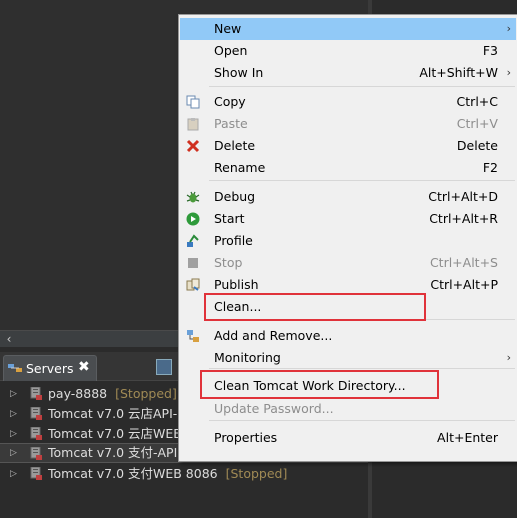  I want to click on menu-item-label: Copy, so click(230, 101).